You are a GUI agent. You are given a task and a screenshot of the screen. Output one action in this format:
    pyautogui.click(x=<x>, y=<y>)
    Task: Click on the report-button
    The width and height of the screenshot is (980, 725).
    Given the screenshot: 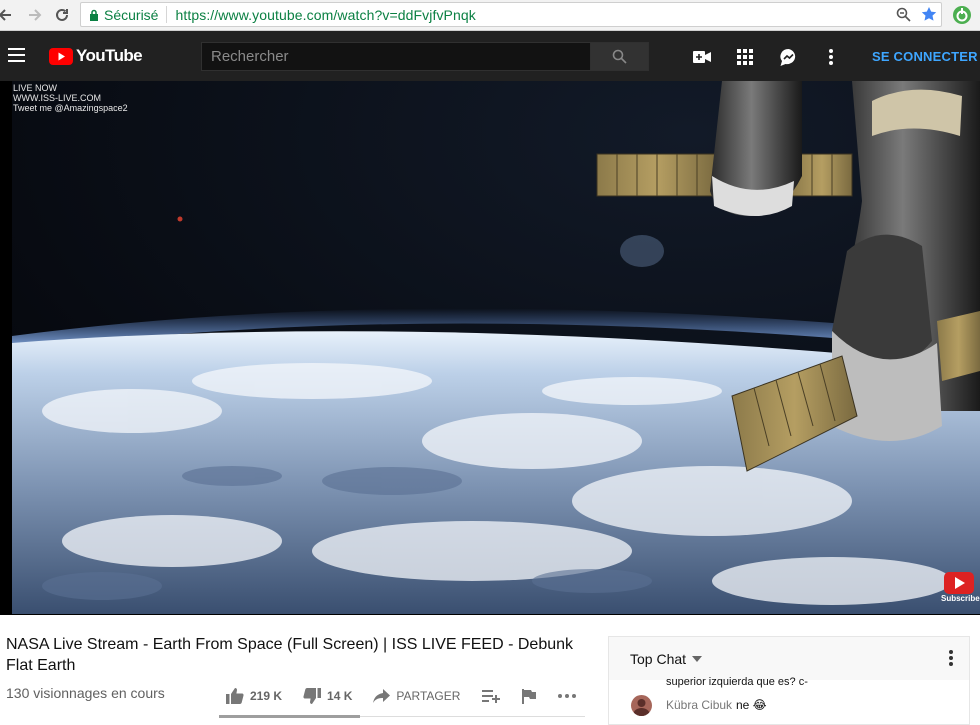 What is the action you would take?
    pyautogui.click(x=529, y=696)
    